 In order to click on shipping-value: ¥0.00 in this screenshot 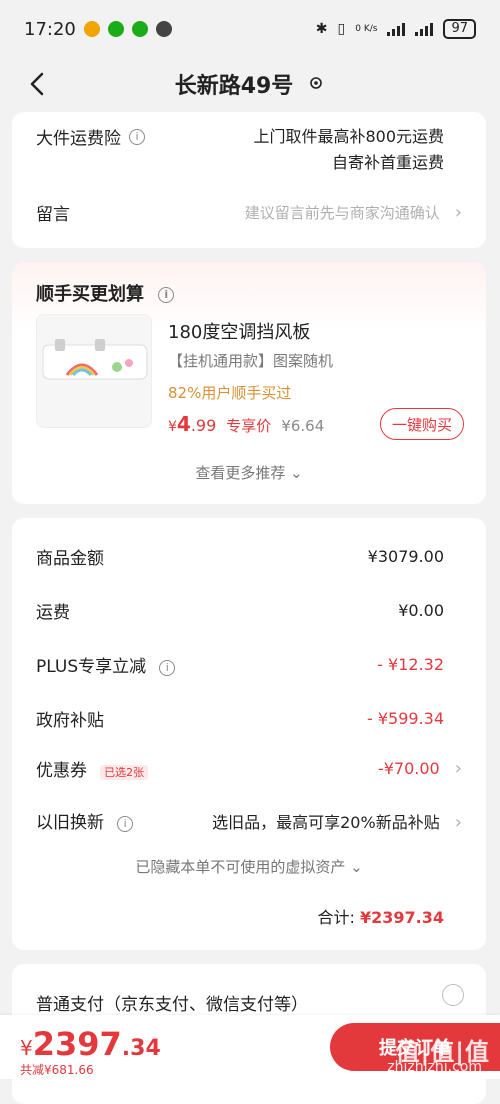, I will do `click(421, 610)`.